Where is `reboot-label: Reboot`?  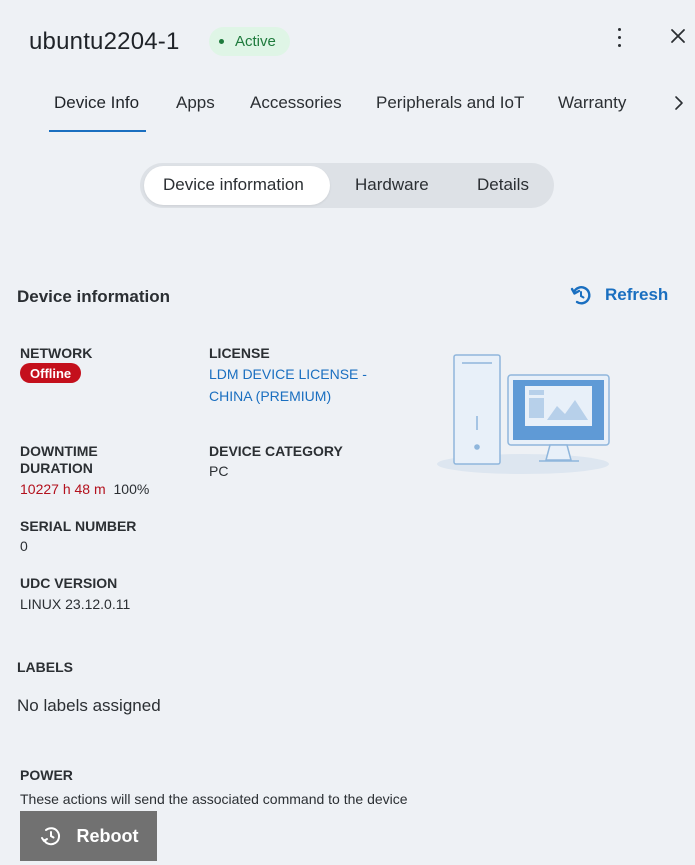
reboot-label: Reboot is located at coordinates (107, 835).